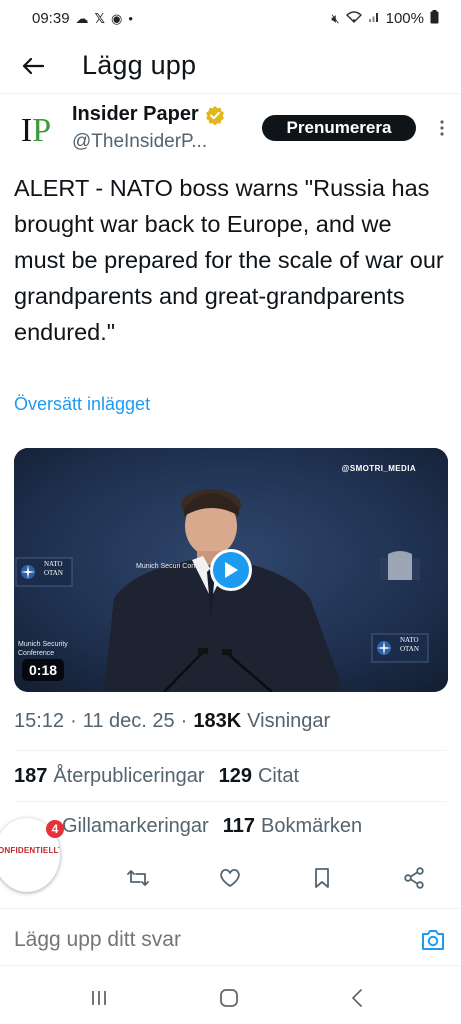 This screenshot has width=461, height=1024. What do you see at coordinates (335, 18) in the screenshot?
I see `mute-icon: 🔇︎` at bounding box center [335, 18].